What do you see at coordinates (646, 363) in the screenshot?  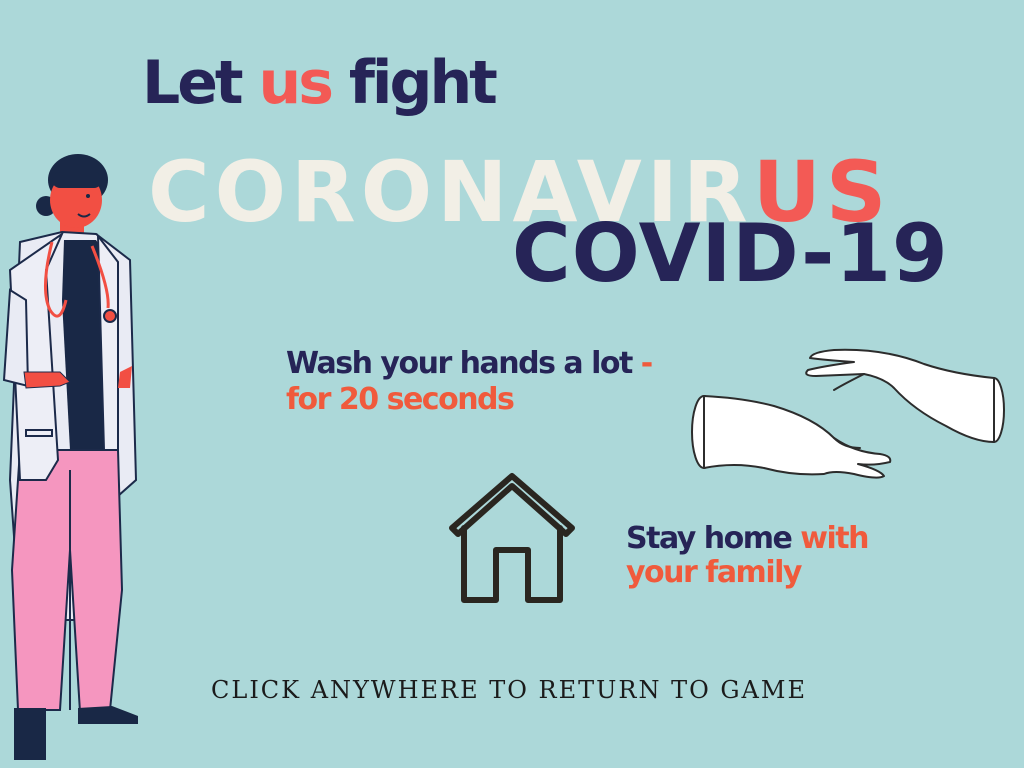 I see `wash-dash: -` at bounding box center [646, 363].